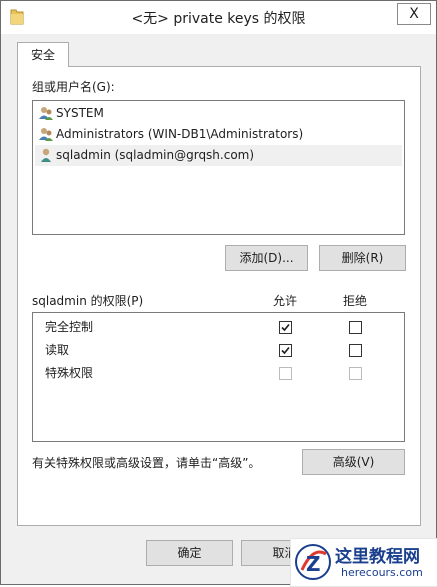 This screenshot has width=437, height=587. What do you see at coordinates (80, 113) in the screenshot?
I see `user-name: SYSTEM` at bounding box center [80, 113].